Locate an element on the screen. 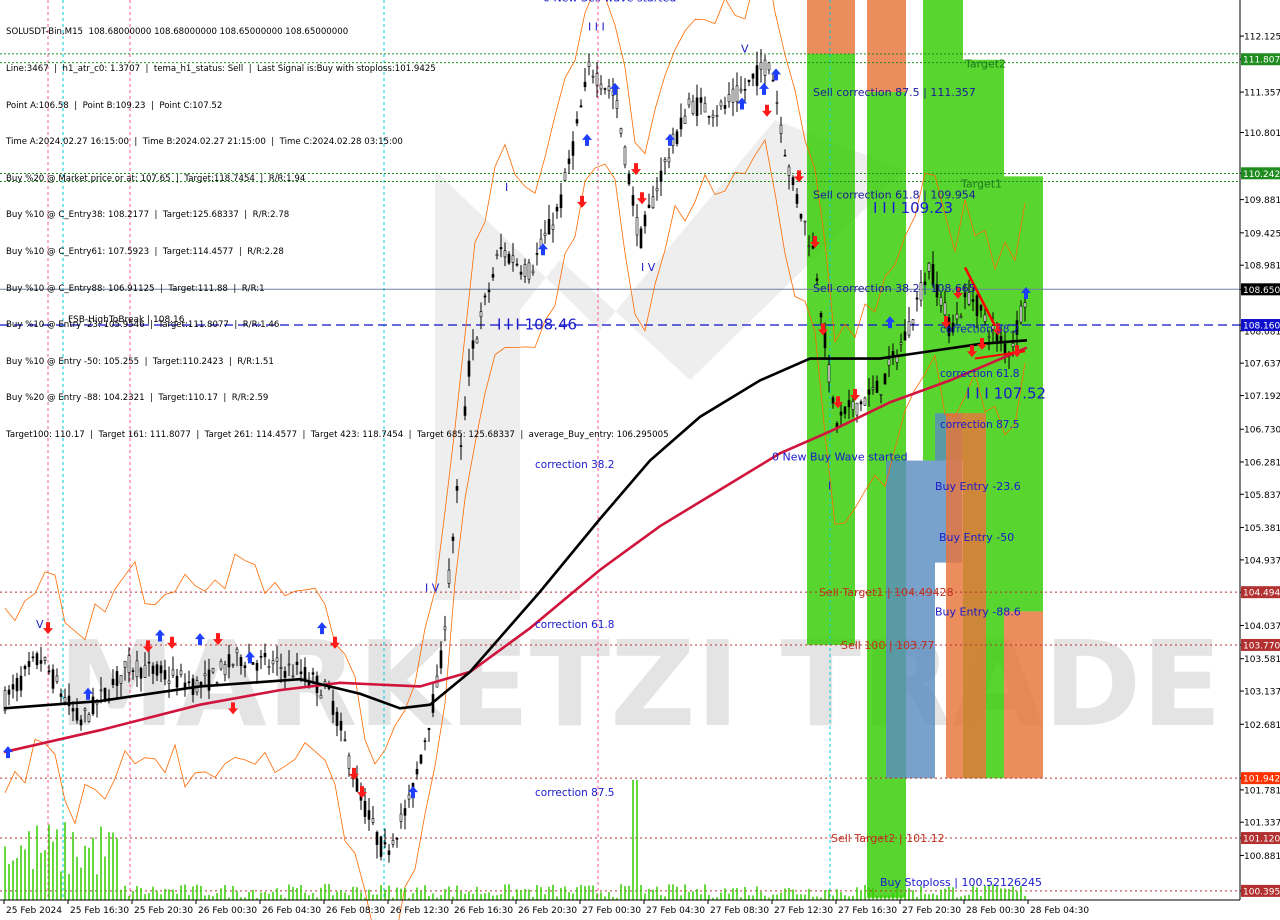 This screenshot has height=920, width=1280. price-tag-label: 108.160 is located at coordinates (1261, 327).